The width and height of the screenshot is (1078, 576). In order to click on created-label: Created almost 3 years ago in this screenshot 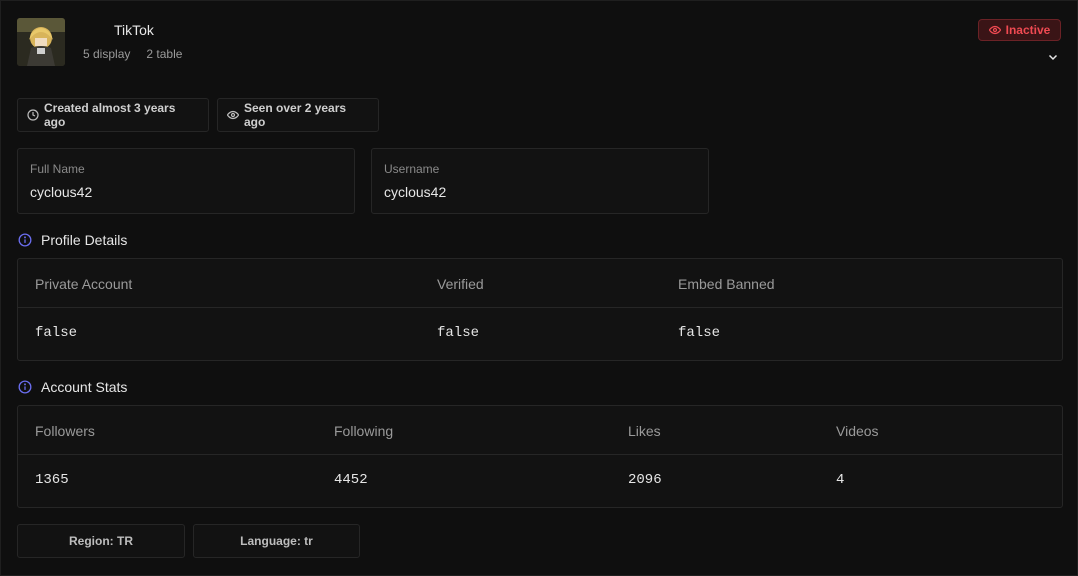, I will do `click(110, 115)`.